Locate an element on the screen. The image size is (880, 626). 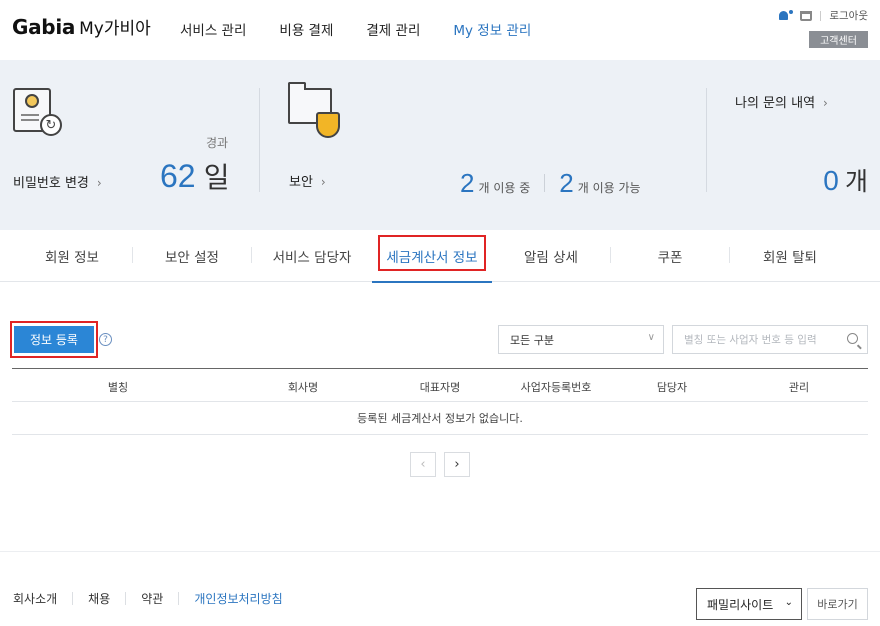
footer-links: 회사소개 채용 약관 개인정보처리방침 is located at coordinates (148, 598).